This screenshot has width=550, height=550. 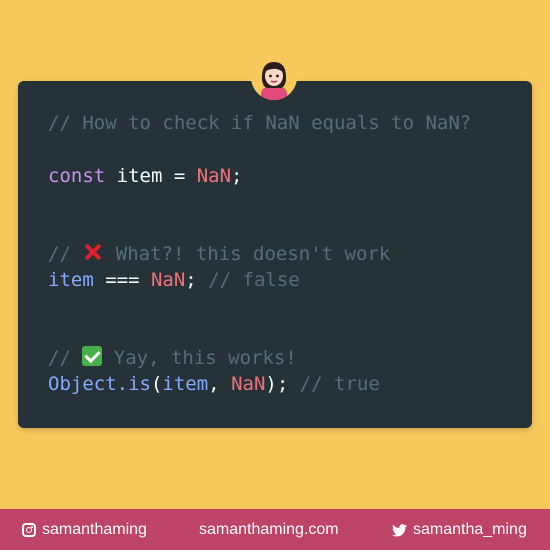 What do you see at coordinates (94, 529) in the screenshot?
I see `instagram-handle: samanthaming` at bounding box center [94, 529].